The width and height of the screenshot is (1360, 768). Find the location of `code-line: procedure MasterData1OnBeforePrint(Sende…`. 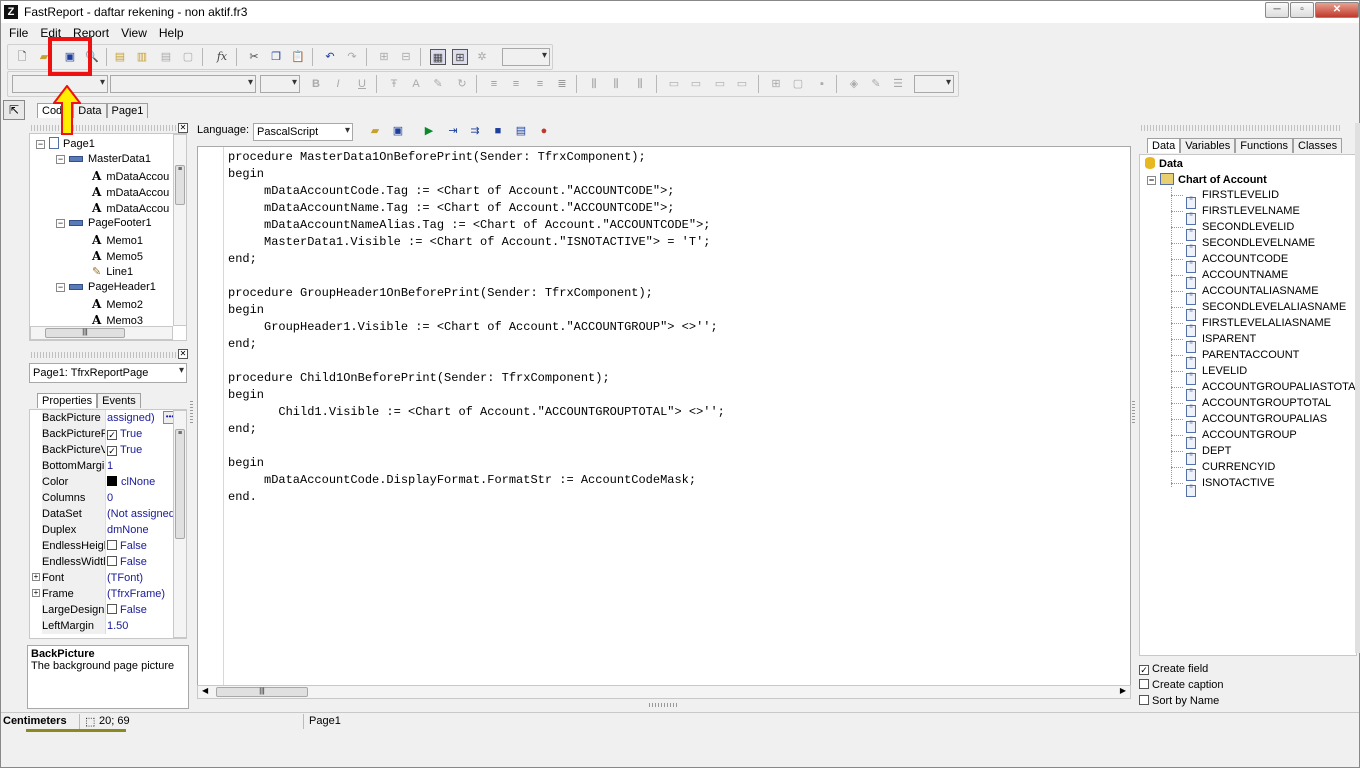

code-line: procedure MasterData1OnBeforePrint(Sende… is located at coordinates (476, 157).